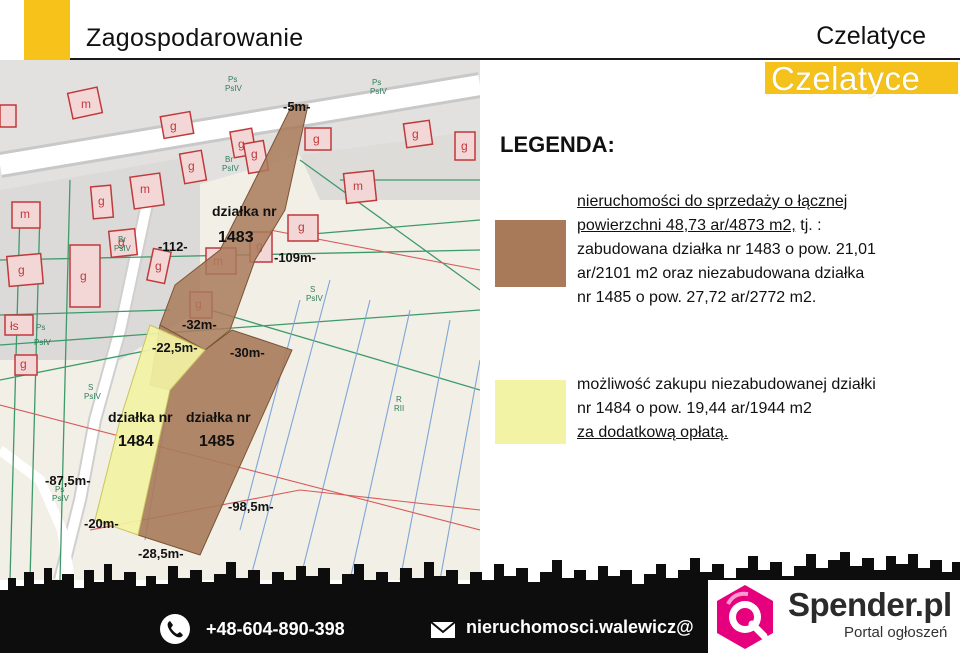  I want to click on svg-text: łs, so click(14, 326).